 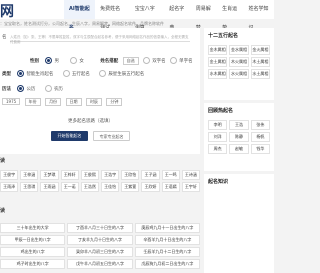 I want to click on birth-month-select: 月份, so click(x=53, y=102).